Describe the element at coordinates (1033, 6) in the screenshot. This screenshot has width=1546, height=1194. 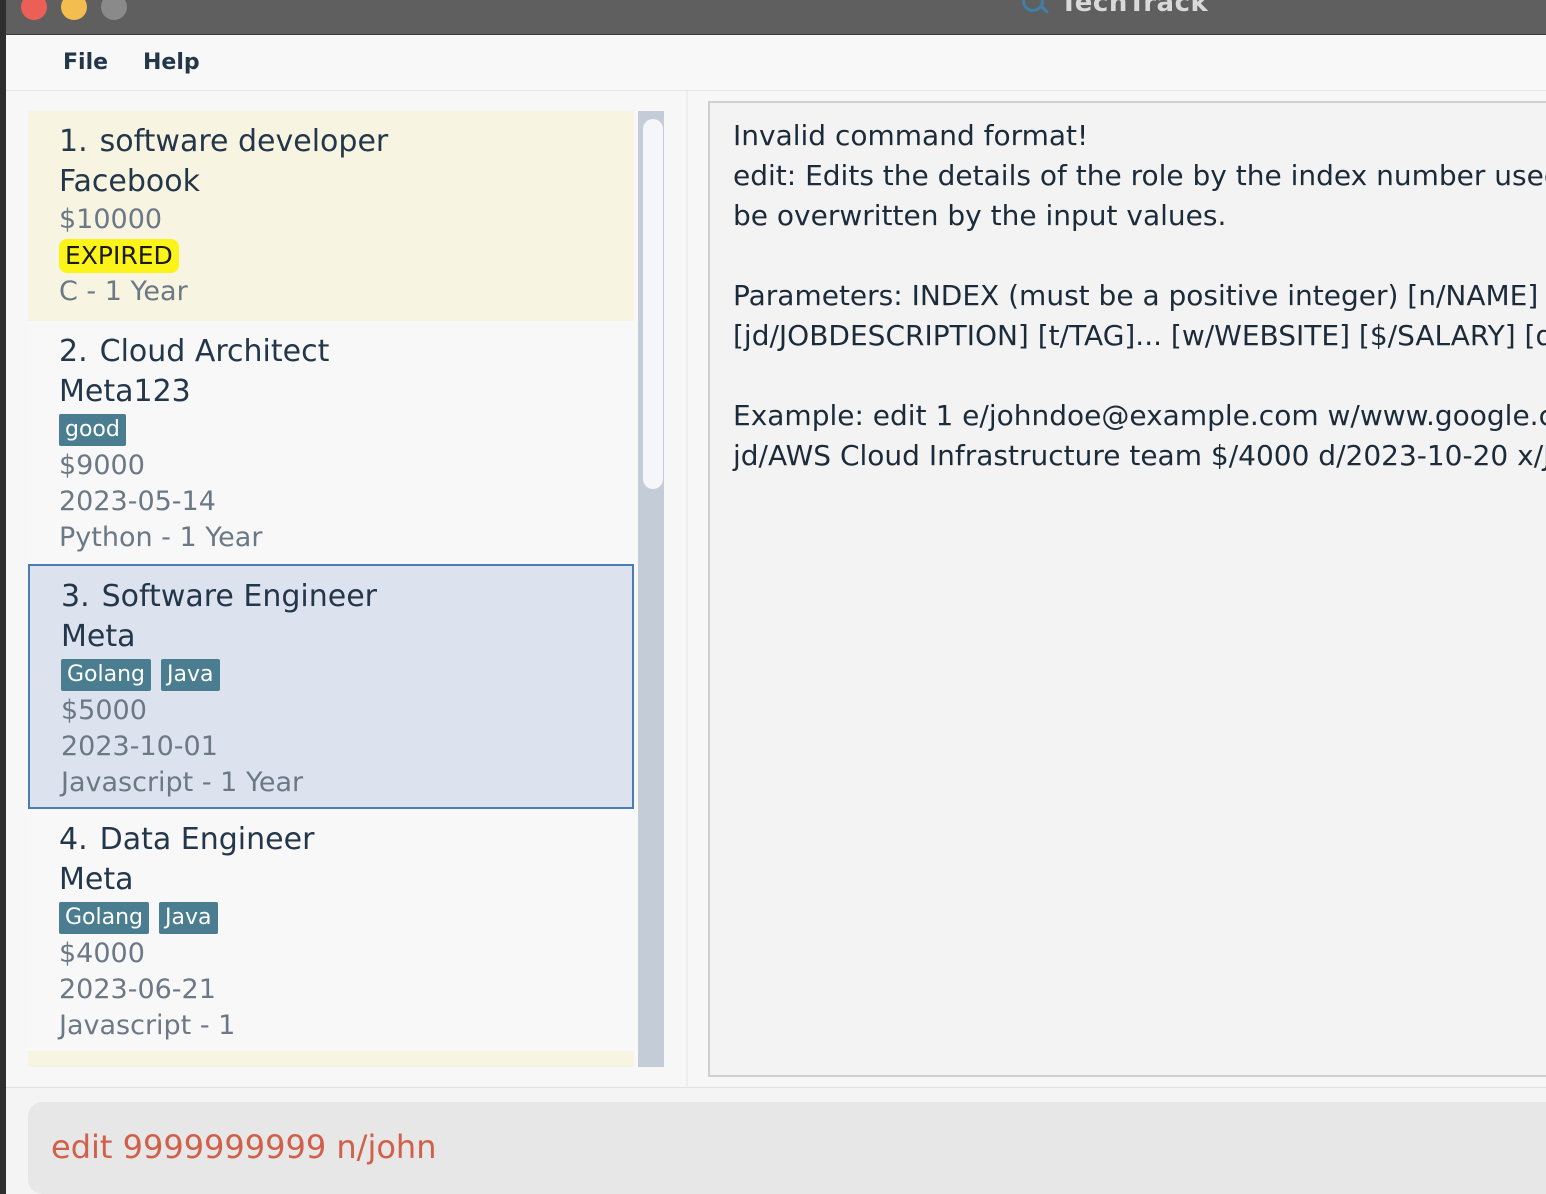
I see `app-logo-icon` at that location.